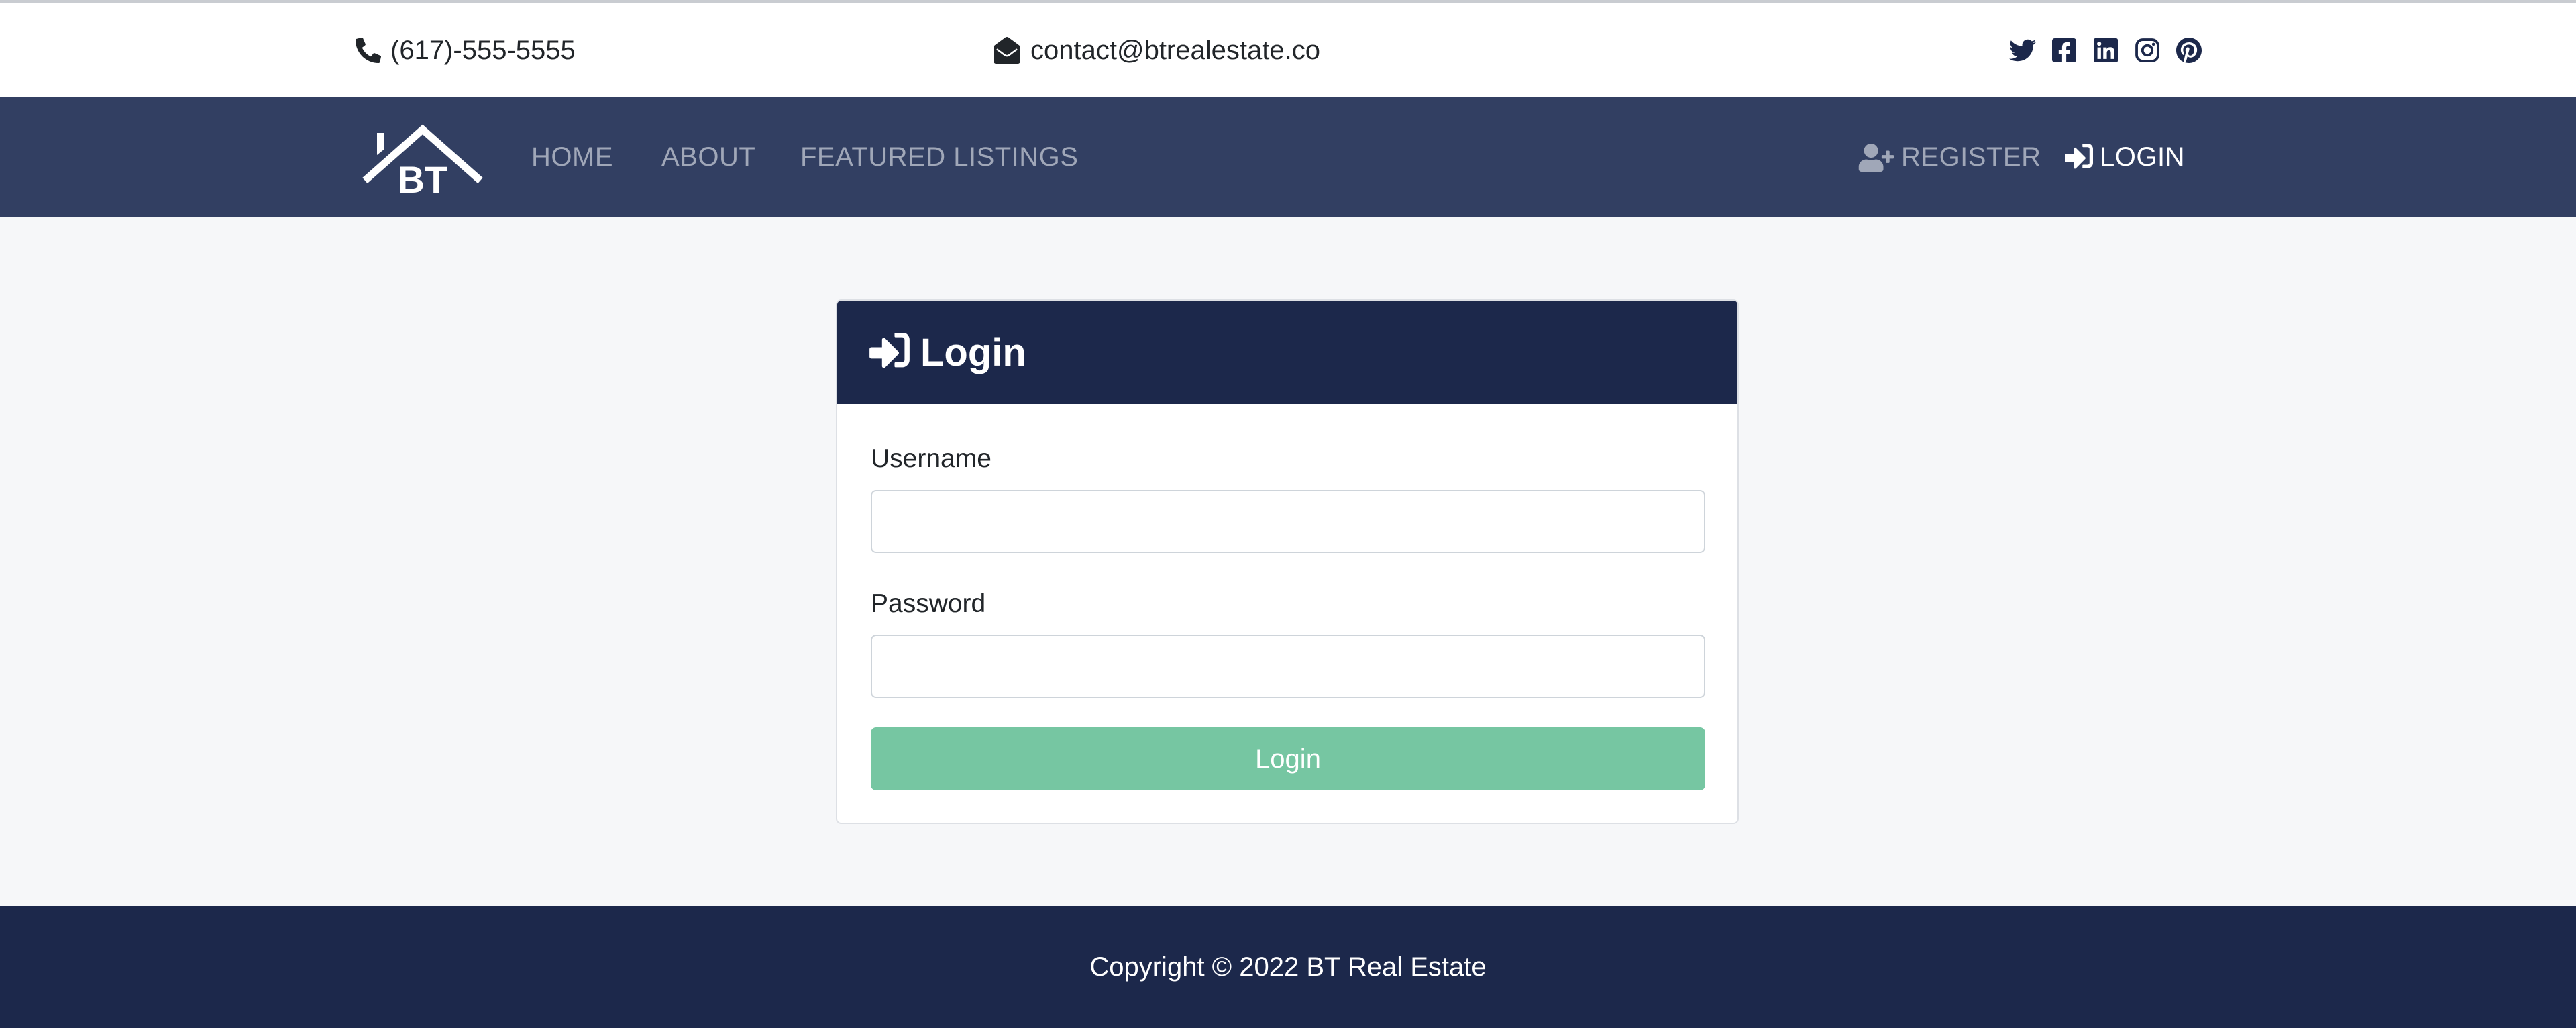 This screenshot has width=2576, height=1028. I want to click on linkedin-icon, so click(2105, 51).